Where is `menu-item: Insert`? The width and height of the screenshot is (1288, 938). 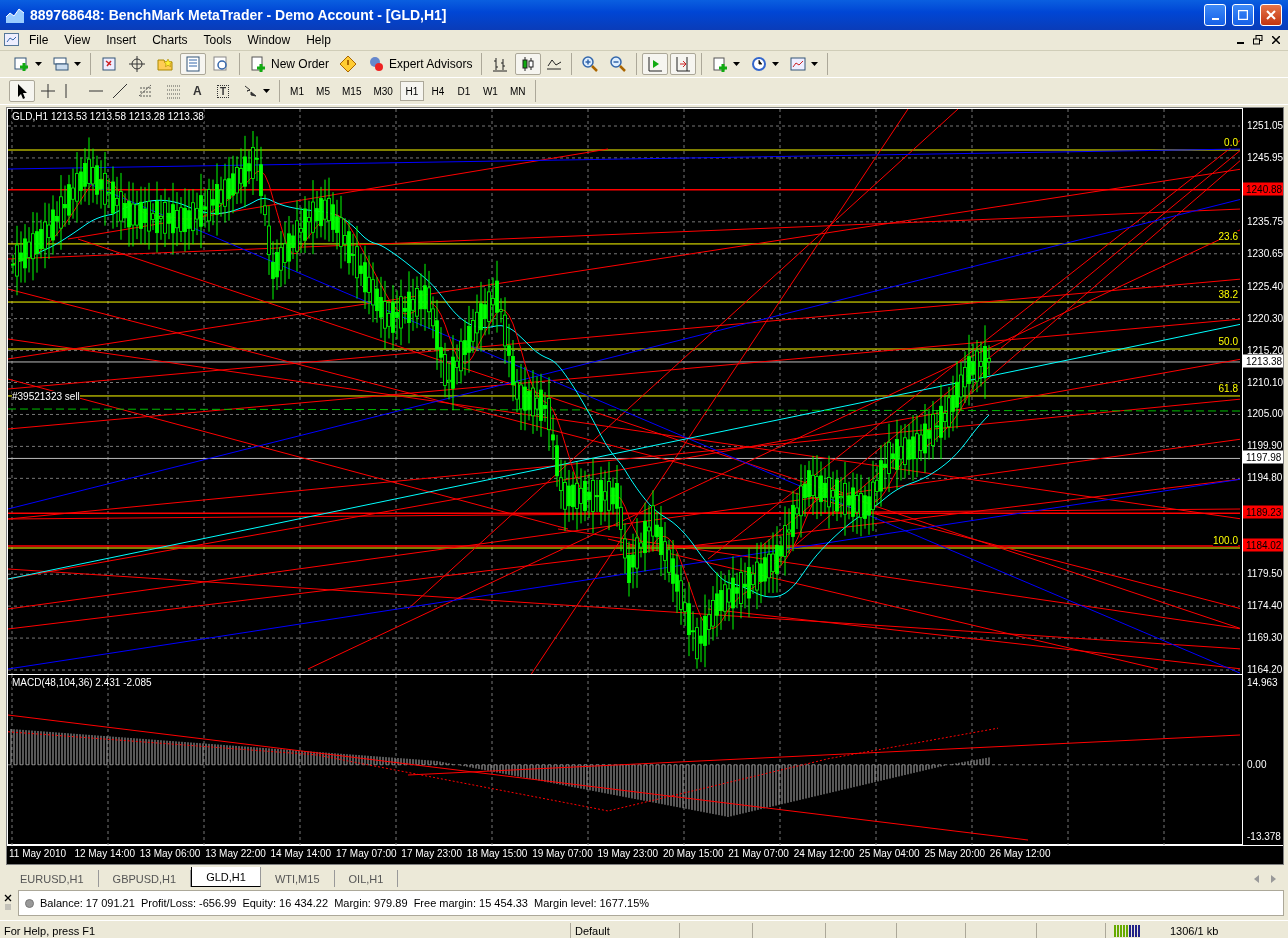 menu-item: Insert is located at coordinates (121, 40).